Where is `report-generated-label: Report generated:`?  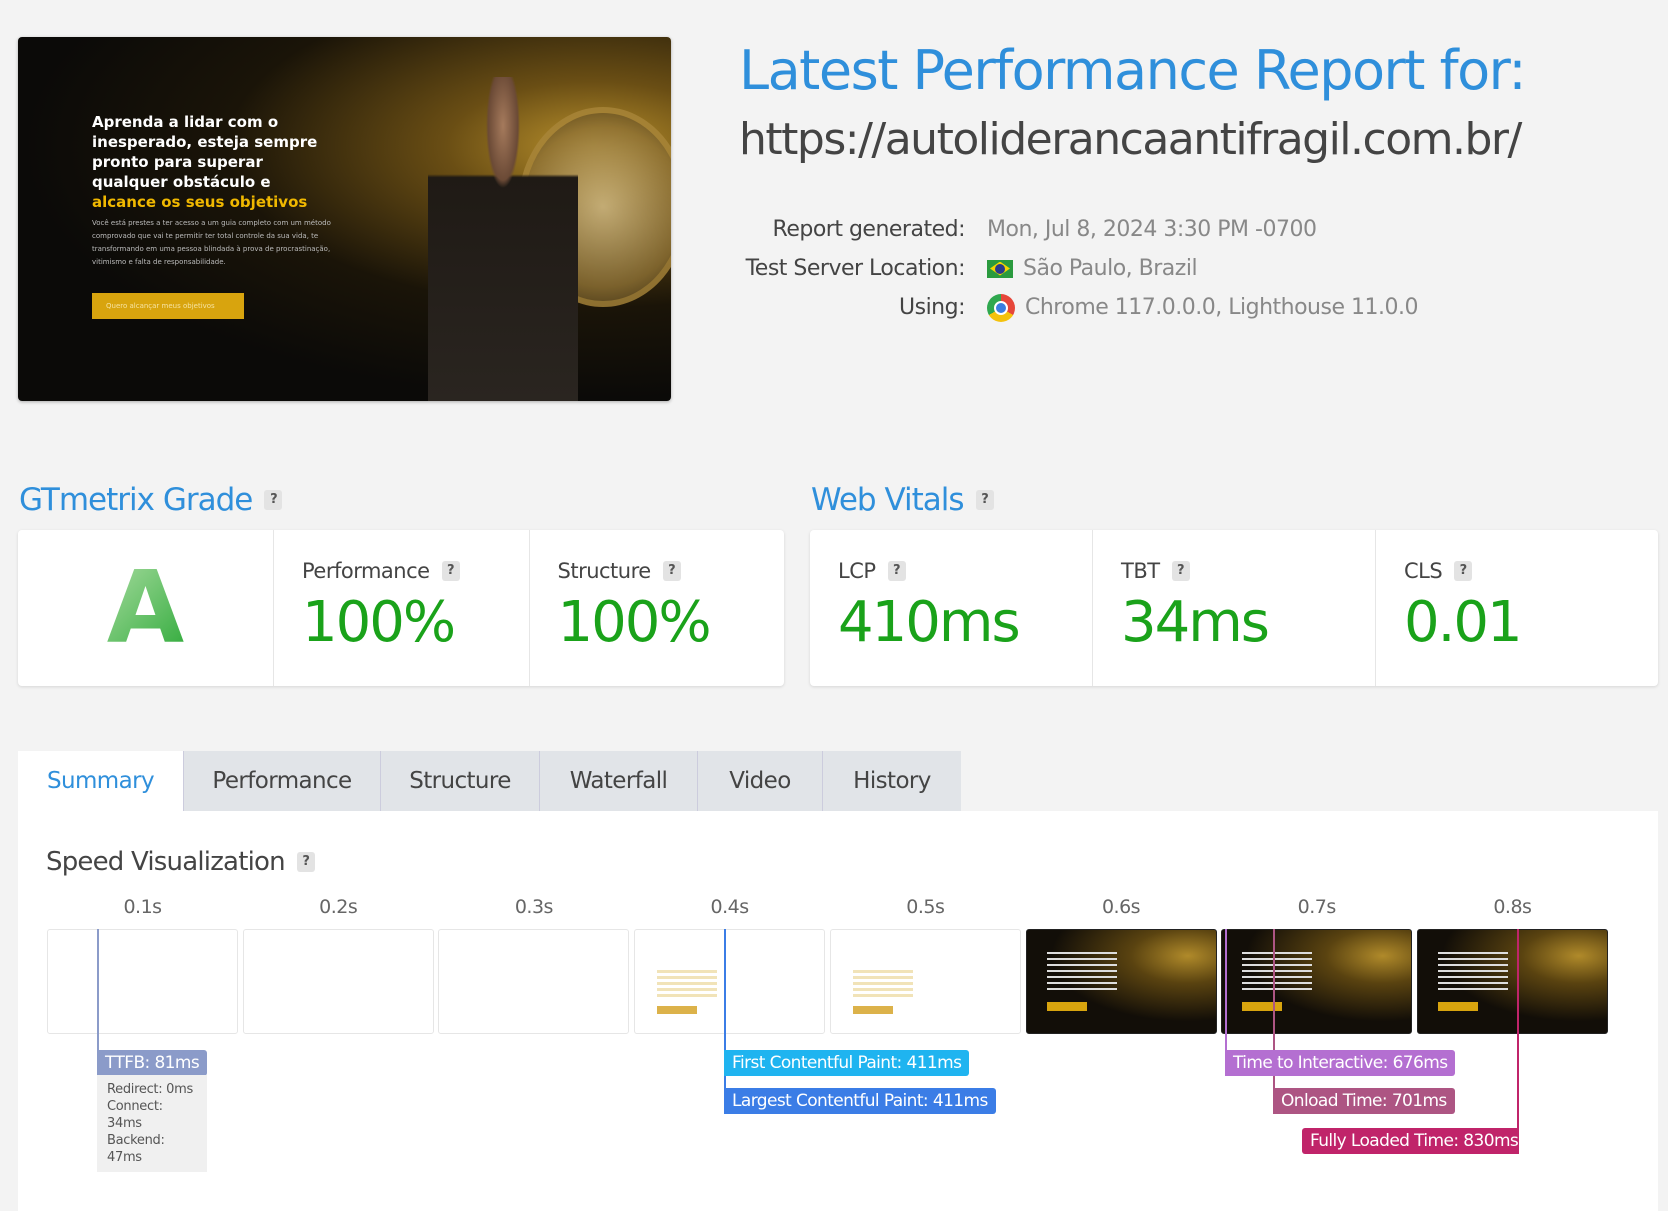 report-generated-label: Report generated: is located at coordinates (869, 229).